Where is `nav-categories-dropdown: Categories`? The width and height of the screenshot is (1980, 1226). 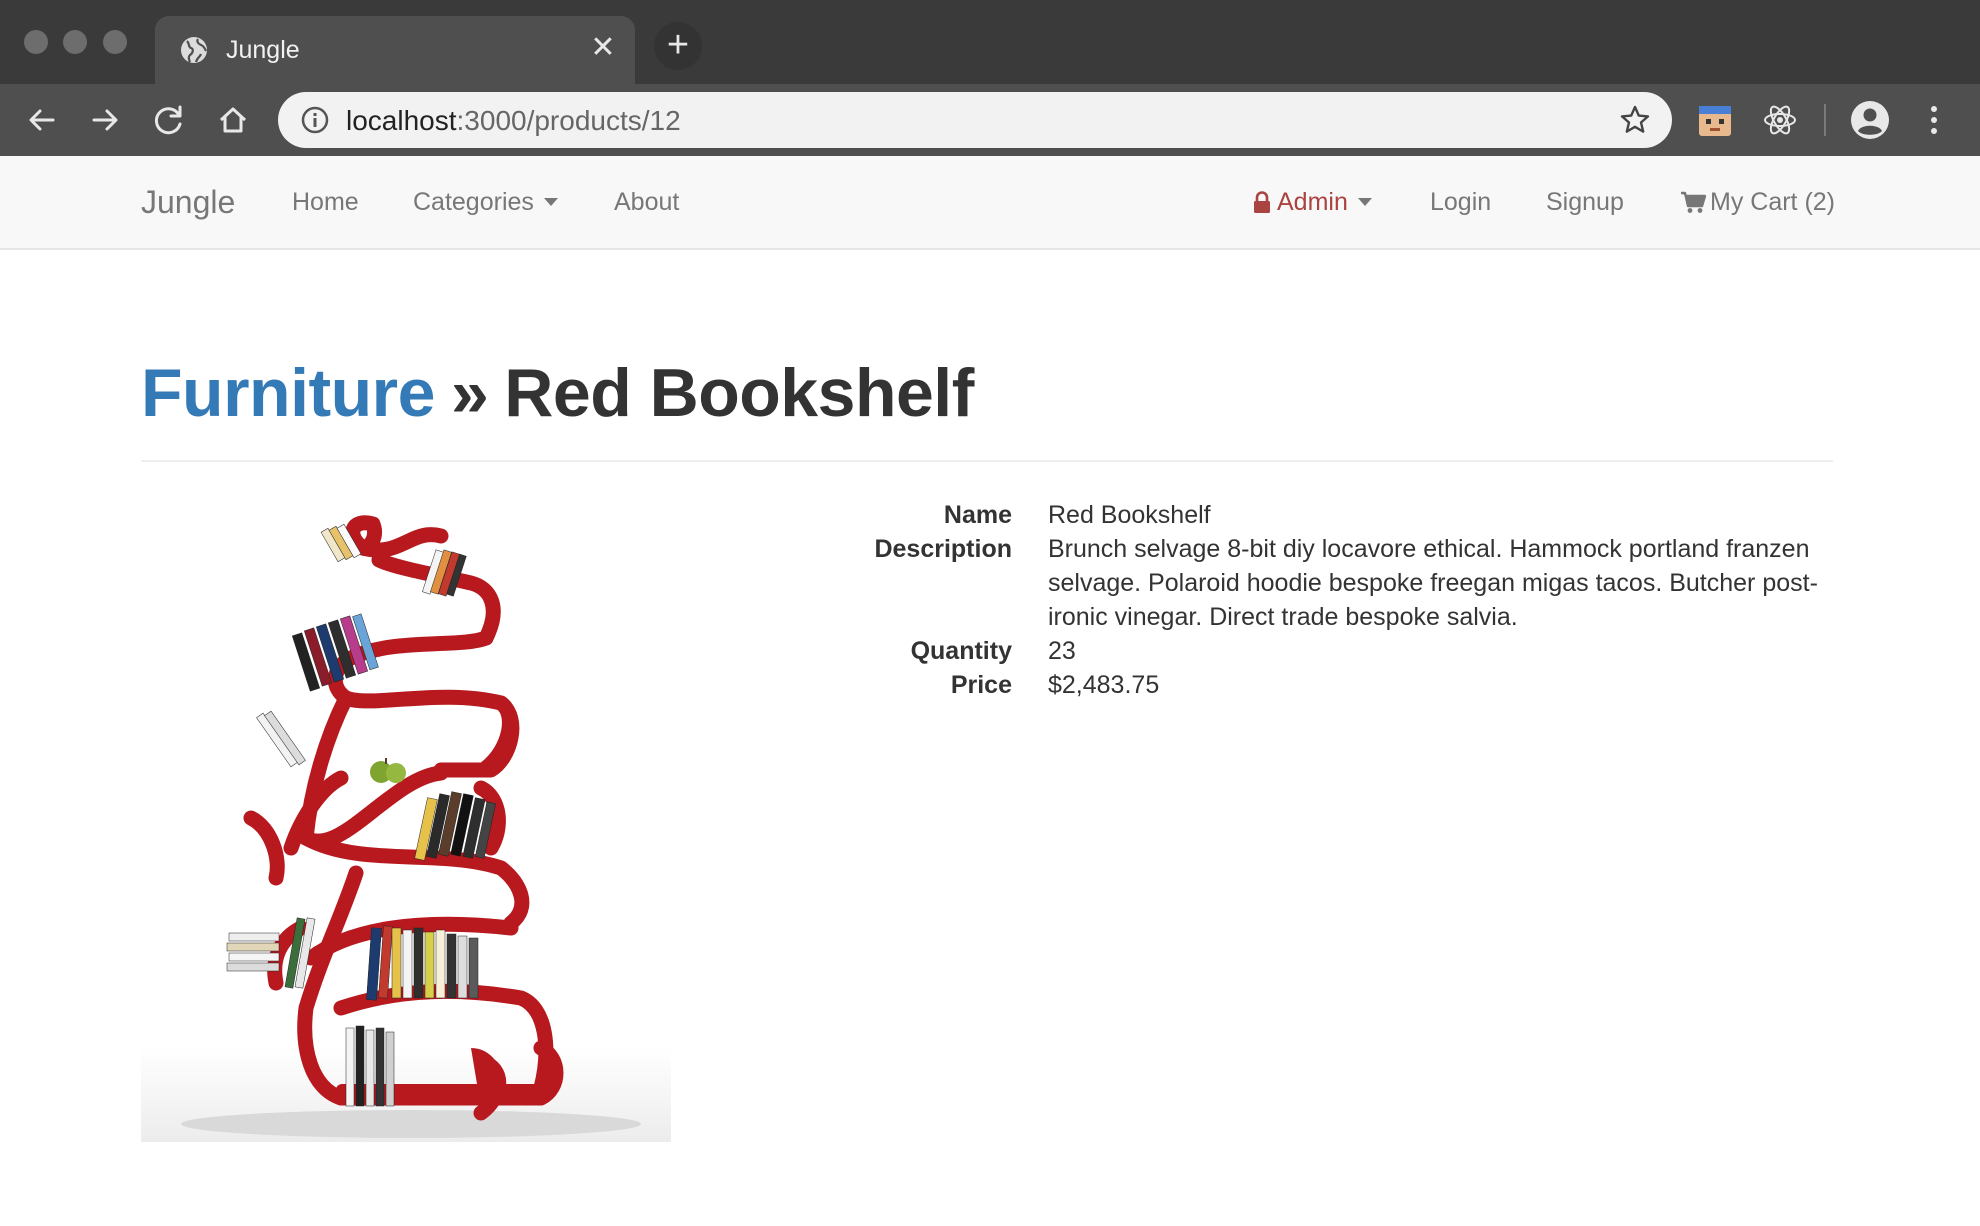 nav-categories-dropdown: Categories is located at coordinates (485, 202).